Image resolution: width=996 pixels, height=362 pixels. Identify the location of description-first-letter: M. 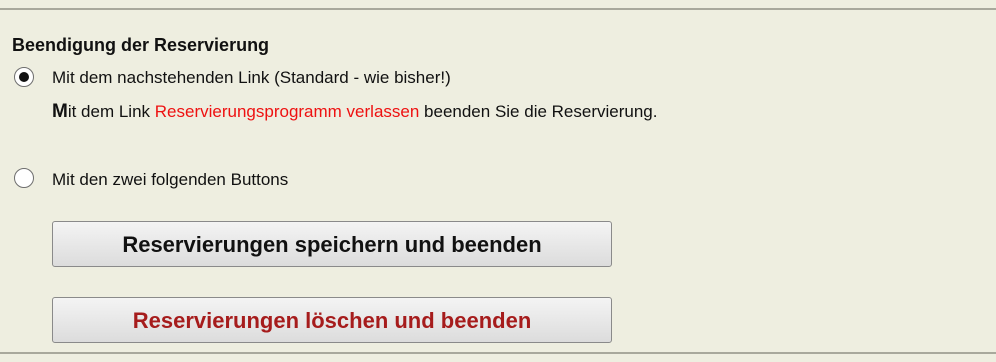
(60, 111).